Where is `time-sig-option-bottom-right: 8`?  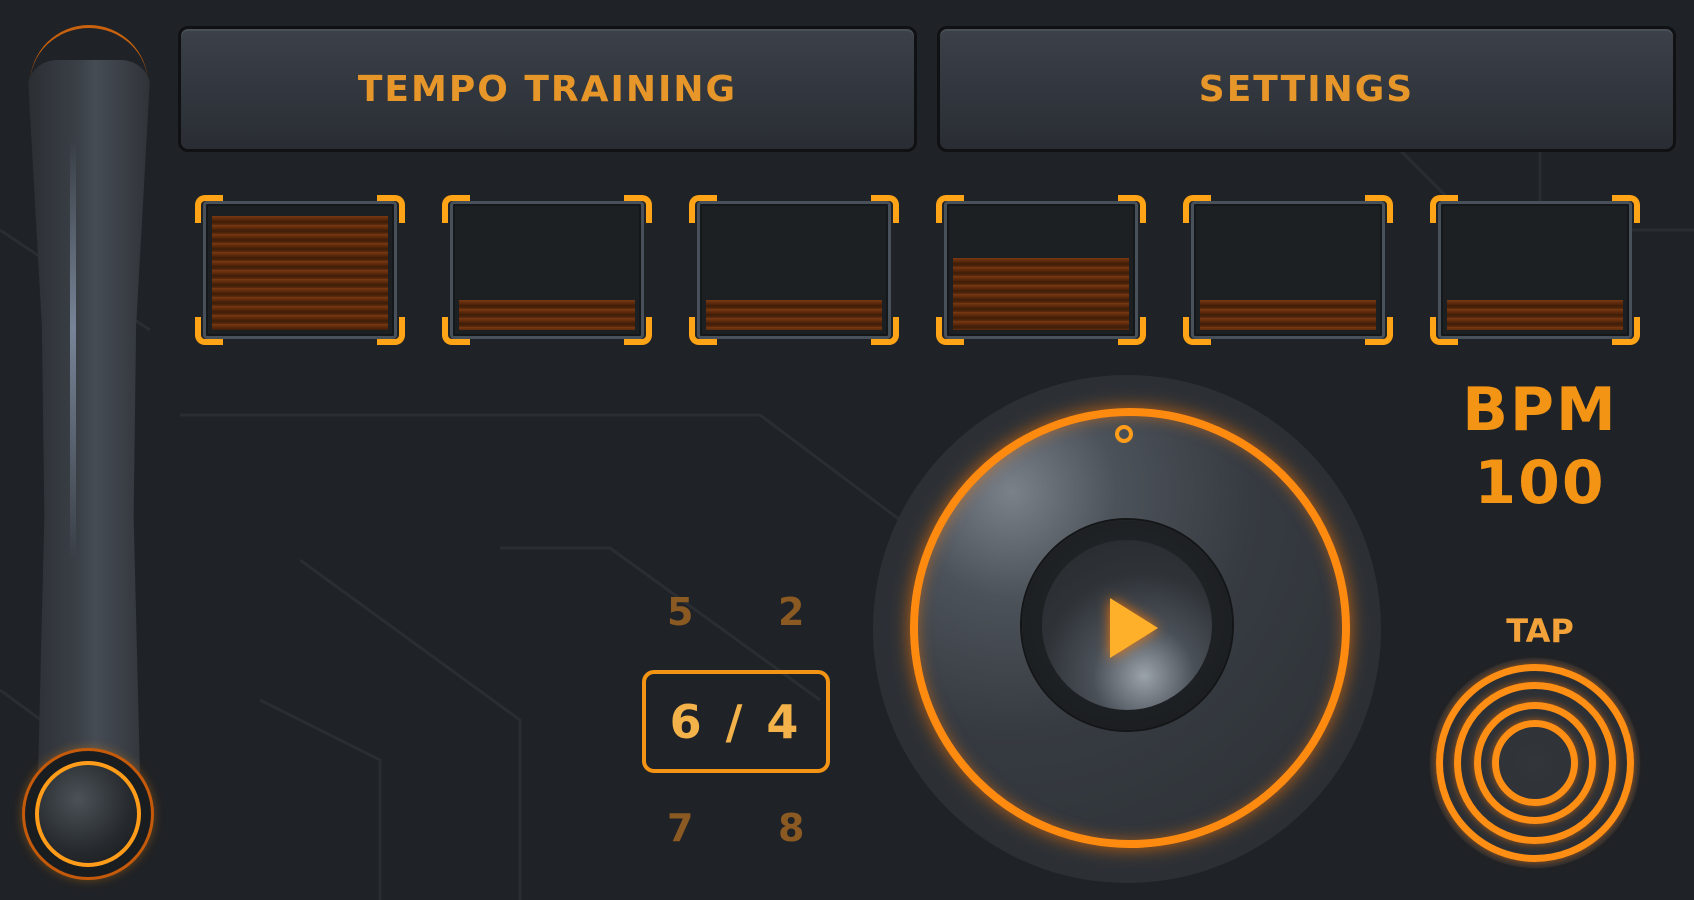 time-sig-option-bottom-right: 8 is located at coordinates (791, 828).